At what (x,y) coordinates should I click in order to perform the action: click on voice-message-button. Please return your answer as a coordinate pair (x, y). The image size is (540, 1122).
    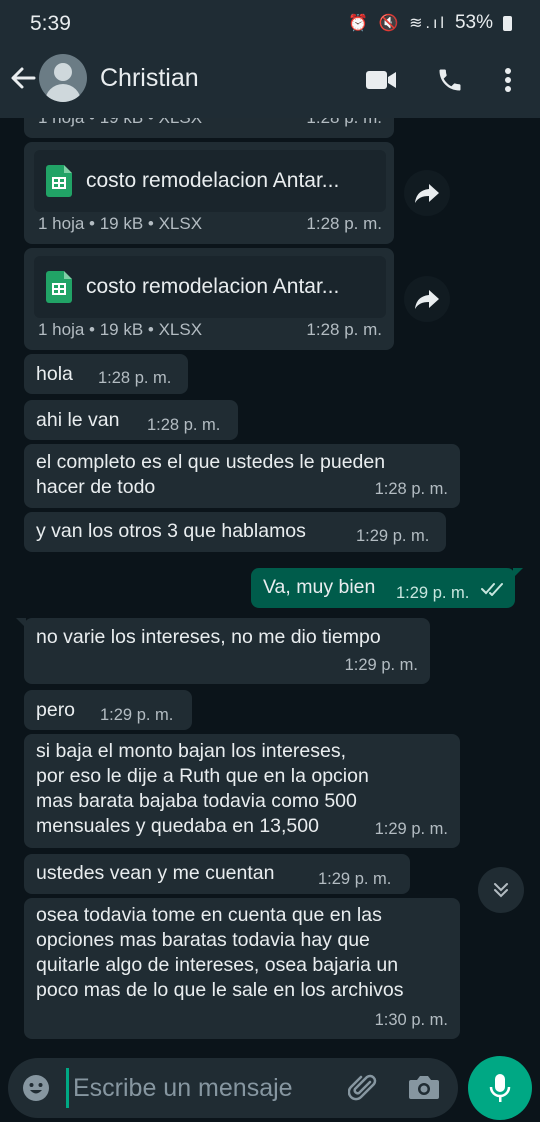
    Looking at the image, I should click on (500, 1088).